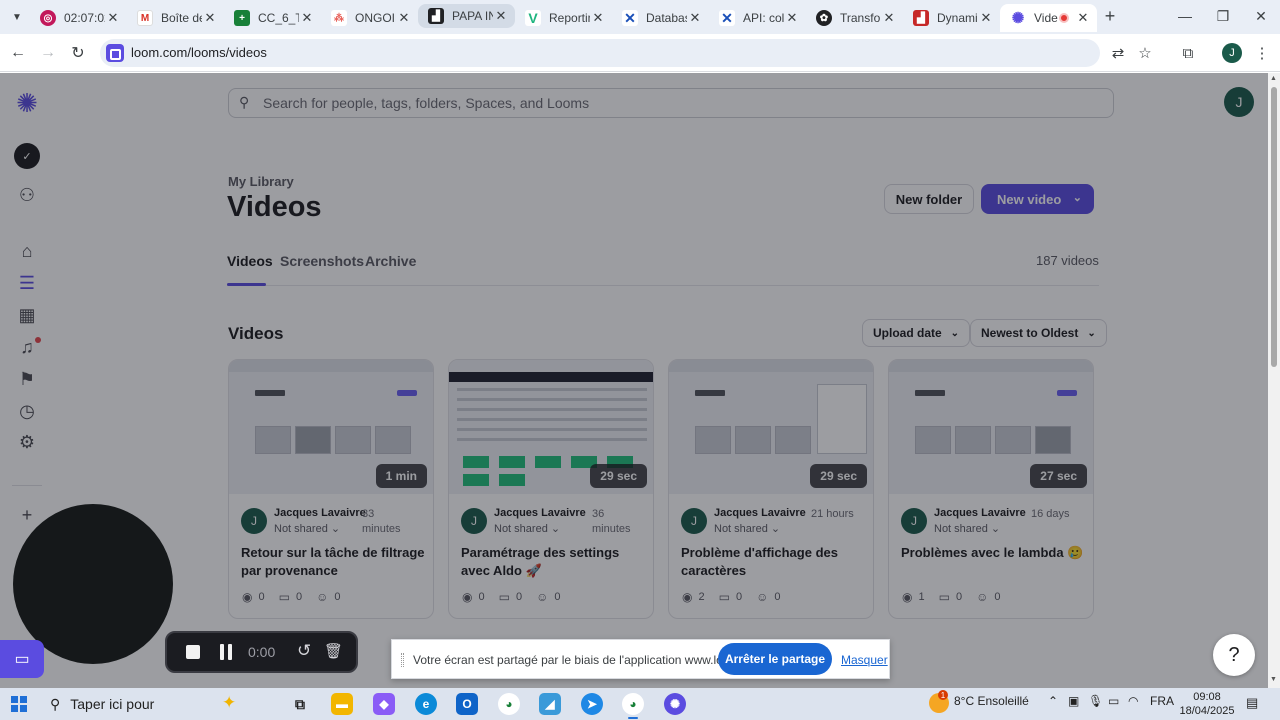  What do you see at coordinates (1110, 16) in the screenshot?
I see `new-tab-icon: +` at bounding box center [1110, 16].